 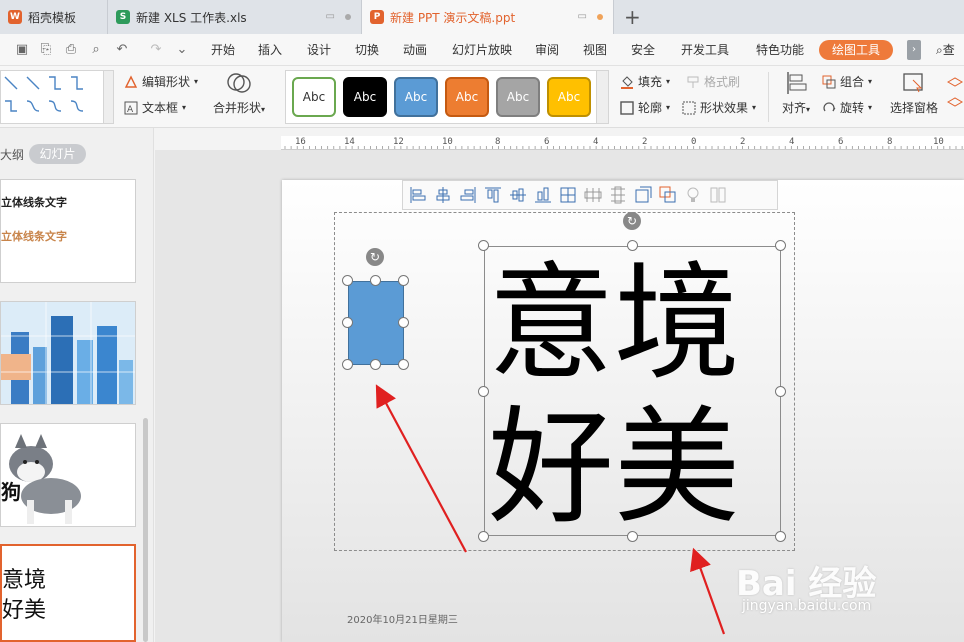 I want to click on annotation-arrows, so click(x=550, y=509).